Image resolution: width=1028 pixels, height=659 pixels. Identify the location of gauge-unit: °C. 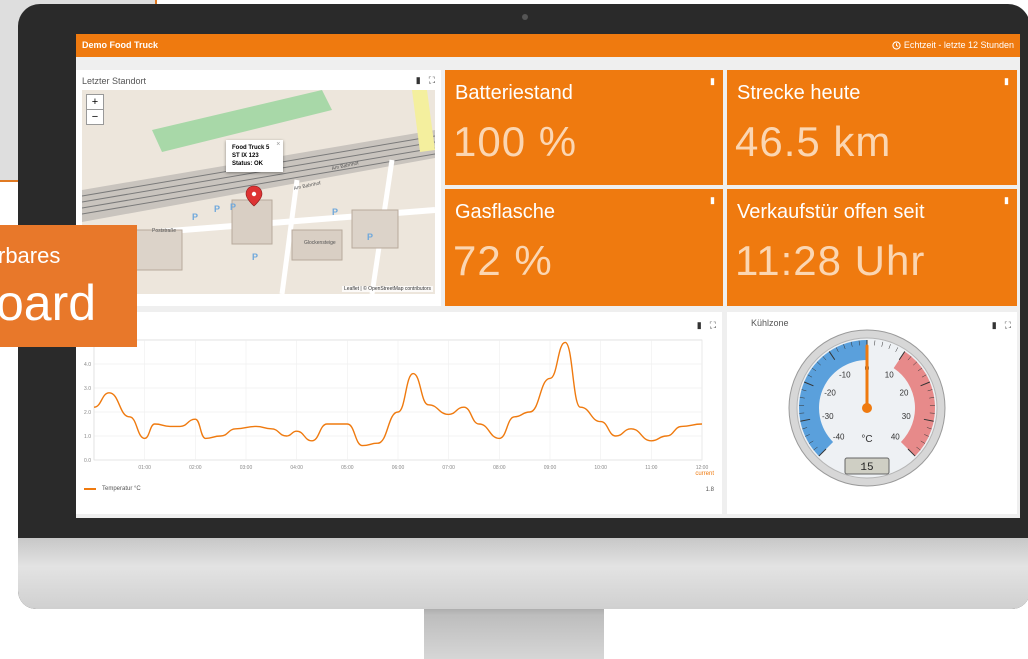
(866, 439).